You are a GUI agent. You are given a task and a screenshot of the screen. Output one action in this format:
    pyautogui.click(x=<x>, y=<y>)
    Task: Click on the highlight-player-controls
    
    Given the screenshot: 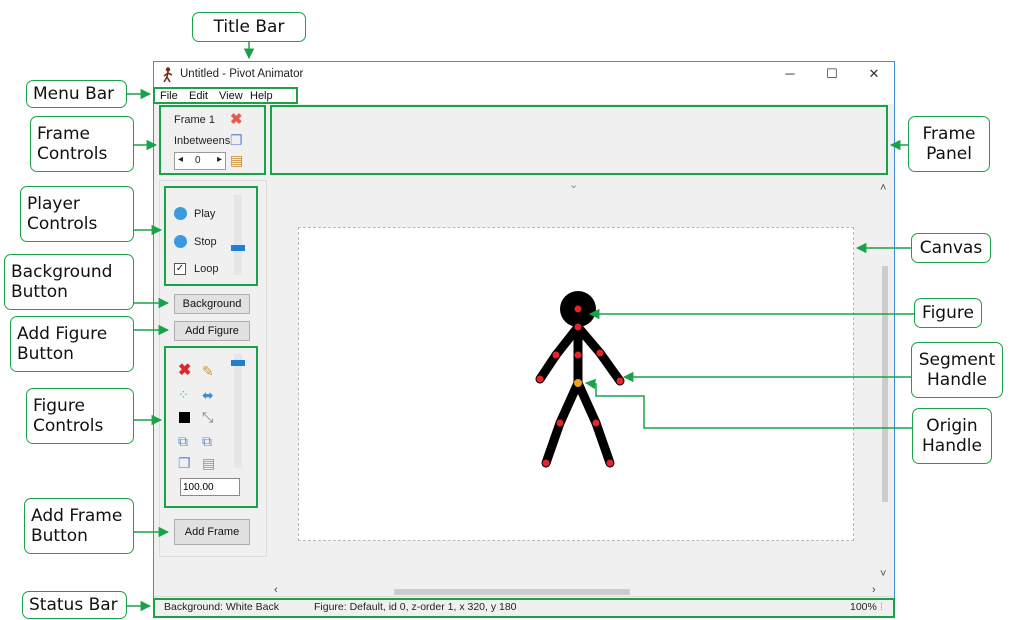 What is the action you would take?
    pyautogui.click(x=211, y=236)
    